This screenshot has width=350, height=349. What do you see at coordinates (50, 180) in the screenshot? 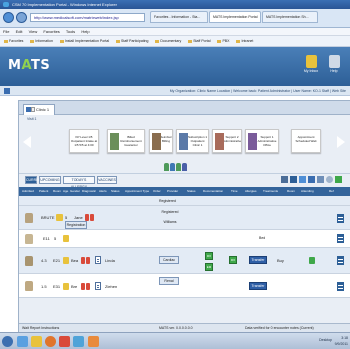
I see `tab-upcoming: UPCOMING` at bounding box center [50, 180].